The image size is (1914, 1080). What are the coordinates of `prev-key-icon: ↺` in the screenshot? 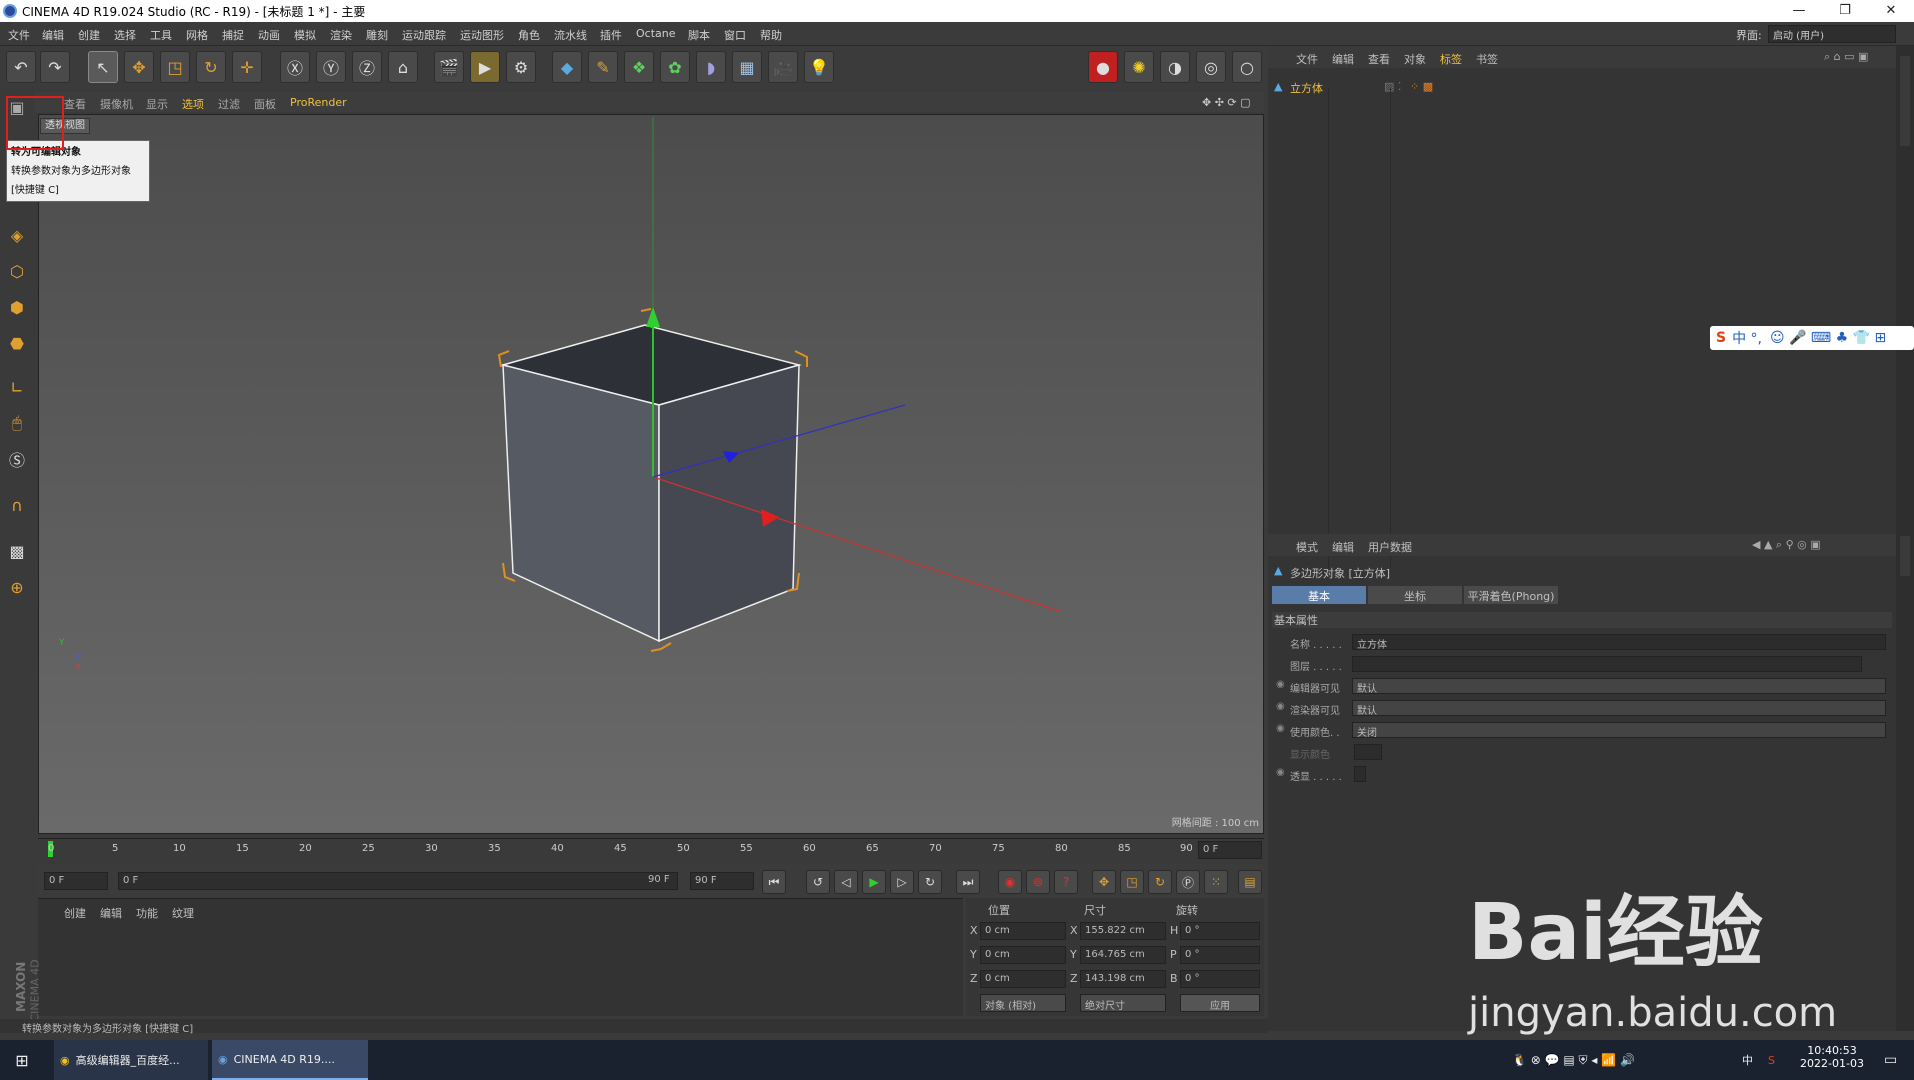 It's located at (818, 882).